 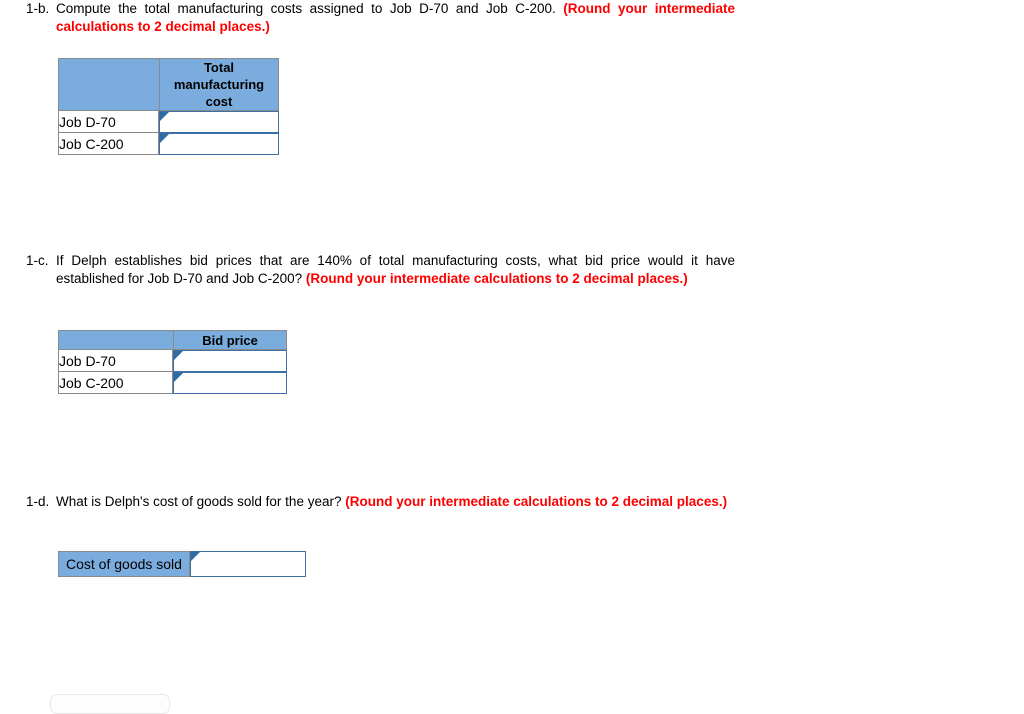 I want to click on table-header-row: Total manufacturing cost, so click(x=168, y=84).